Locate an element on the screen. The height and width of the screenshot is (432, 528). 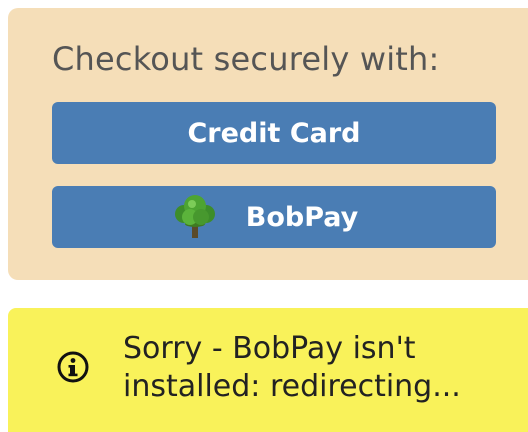
credit-card-button-label: Credit Card is located at coordinates (274, 133).